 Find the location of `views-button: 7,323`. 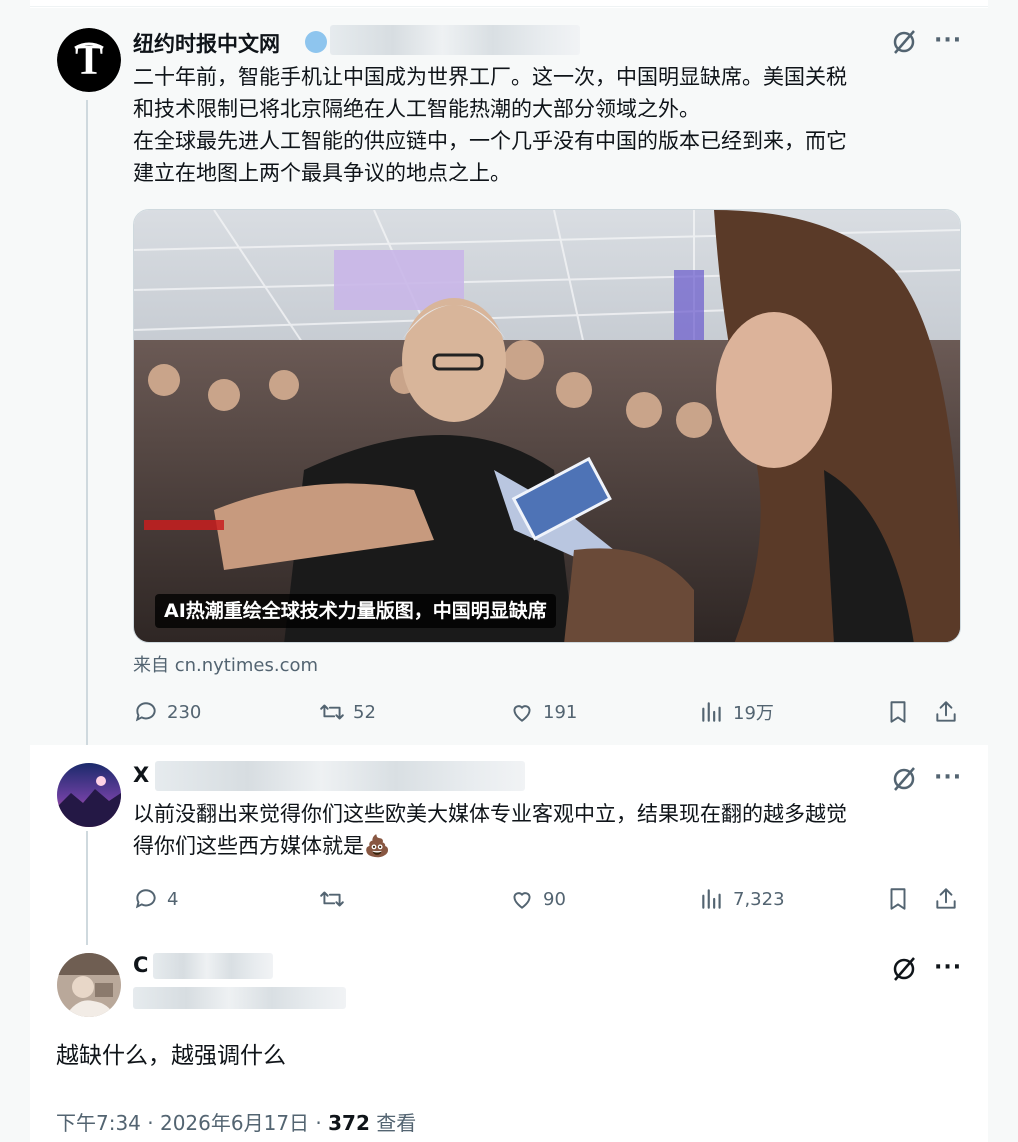

views-button: 7,323 is located at coordinates (742, 899).